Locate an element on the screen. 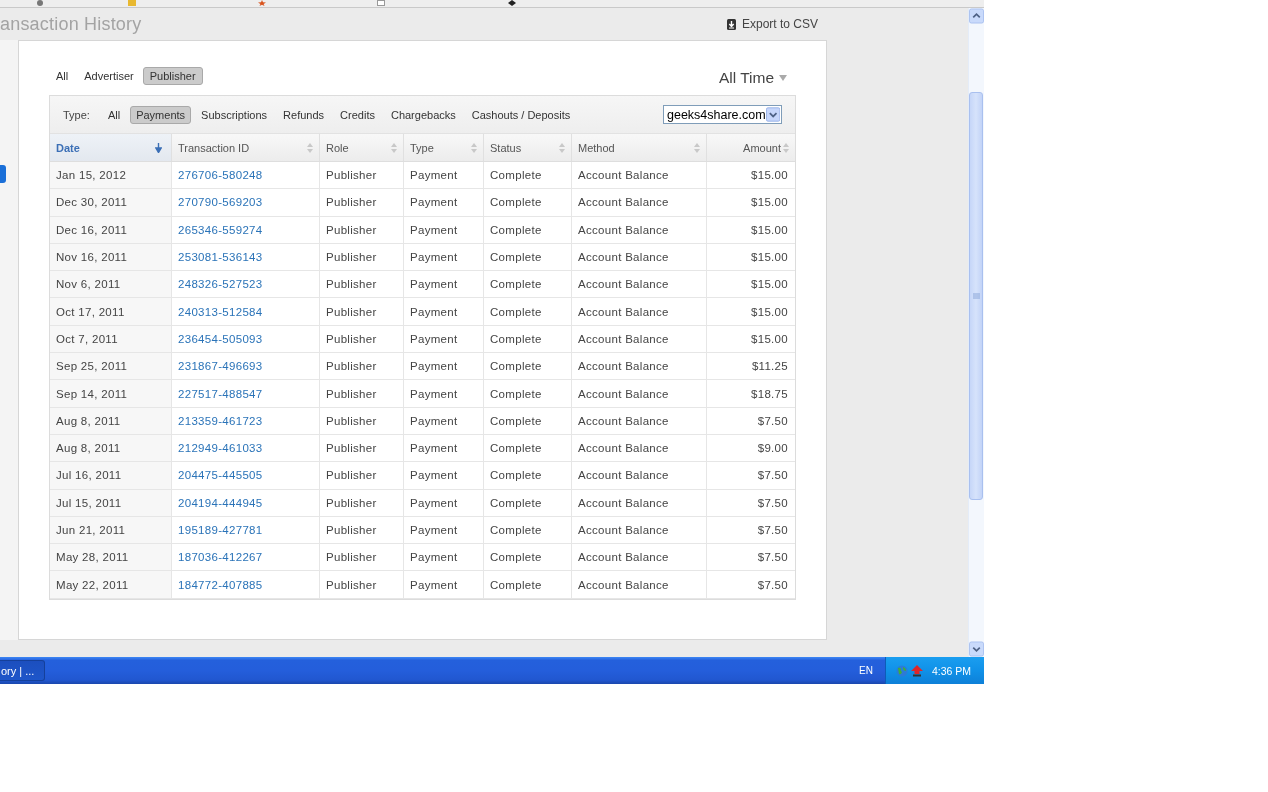 The height and width of the screenshot is (792, 1268). transaction-link: 248326-527523 is located at coordinates (220, 284).